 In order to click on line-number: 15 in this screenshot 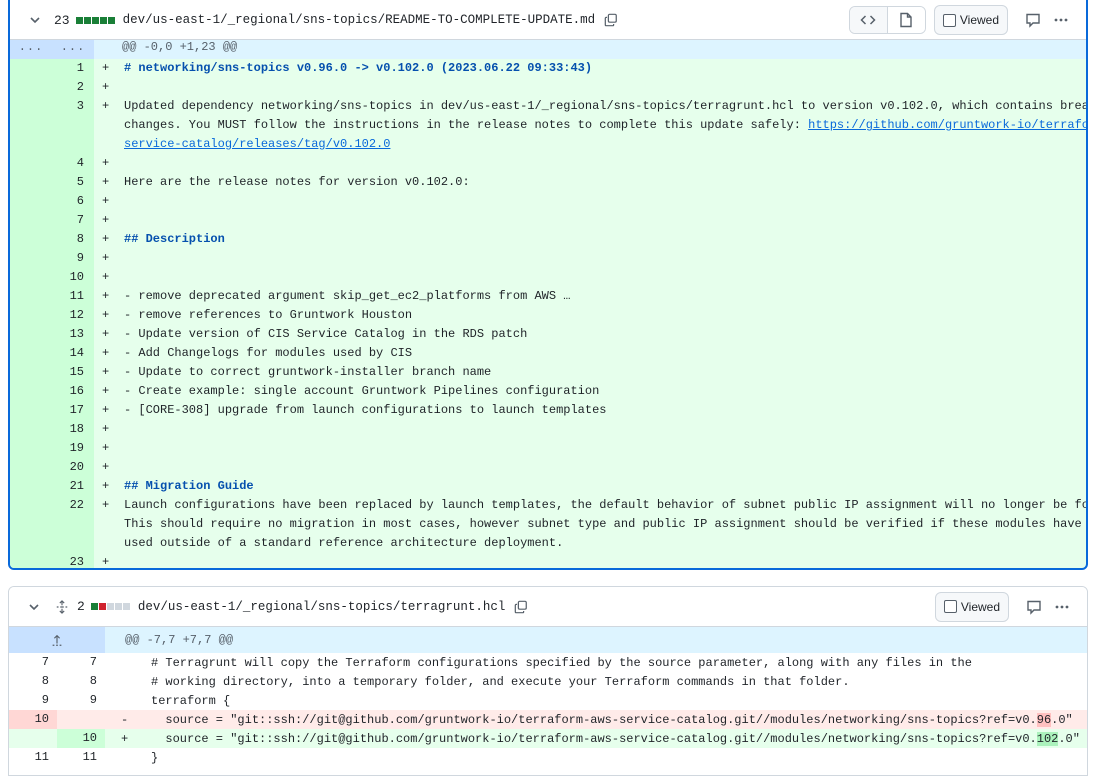, I will do `click(52, 372)`.